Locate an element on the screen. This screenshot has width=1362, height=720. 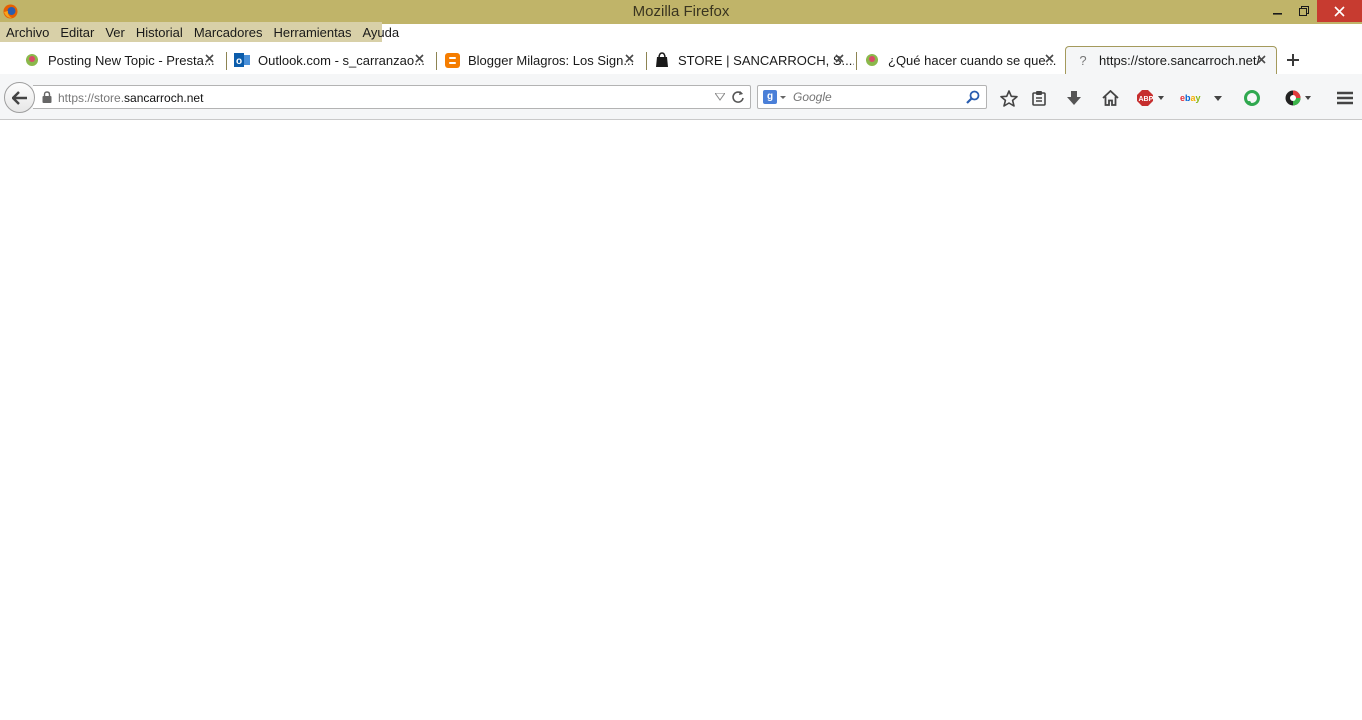
home-icon is located at coordinates (1110, 98).